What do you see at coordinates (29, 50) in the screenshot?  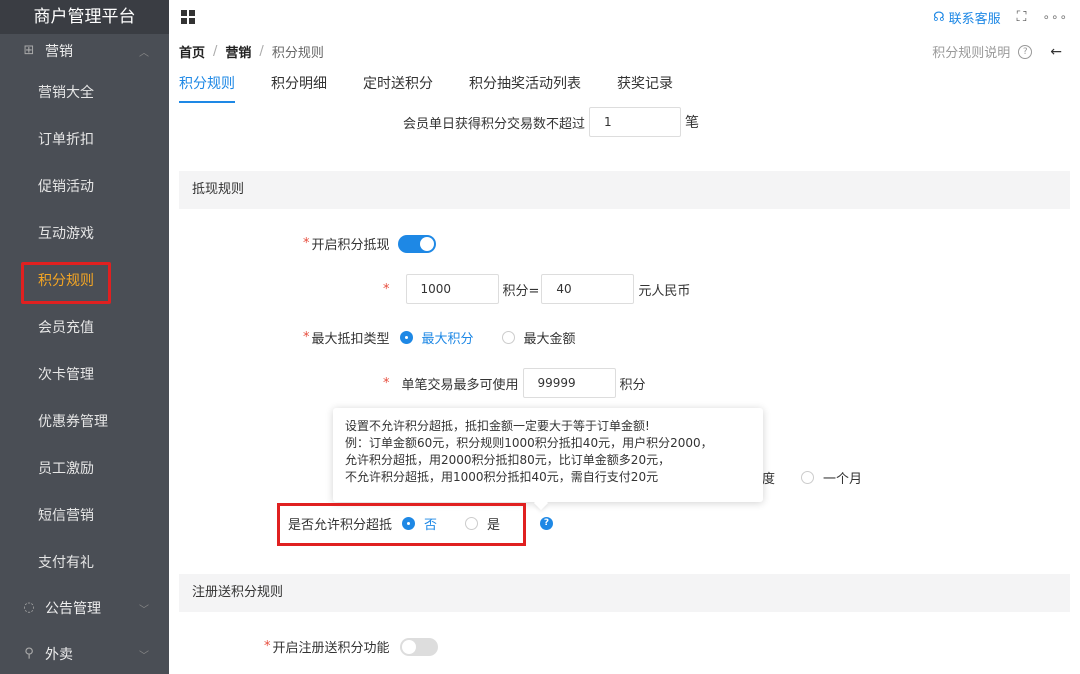 I see `gift-icon: ⊞` at bounding box center [29, 50].